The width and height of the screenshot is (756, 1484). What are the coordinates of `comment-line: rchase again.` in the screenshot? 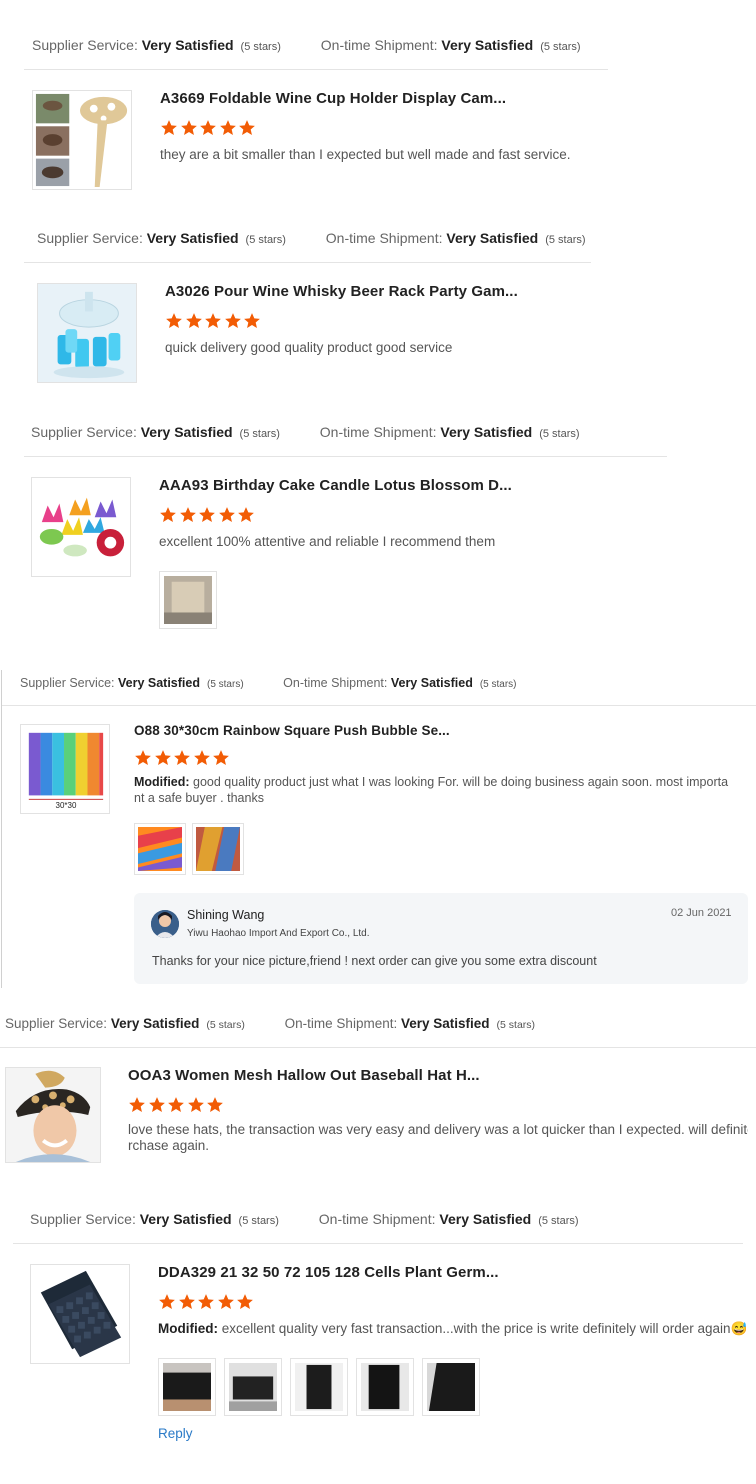 It's located at (169, 1145).